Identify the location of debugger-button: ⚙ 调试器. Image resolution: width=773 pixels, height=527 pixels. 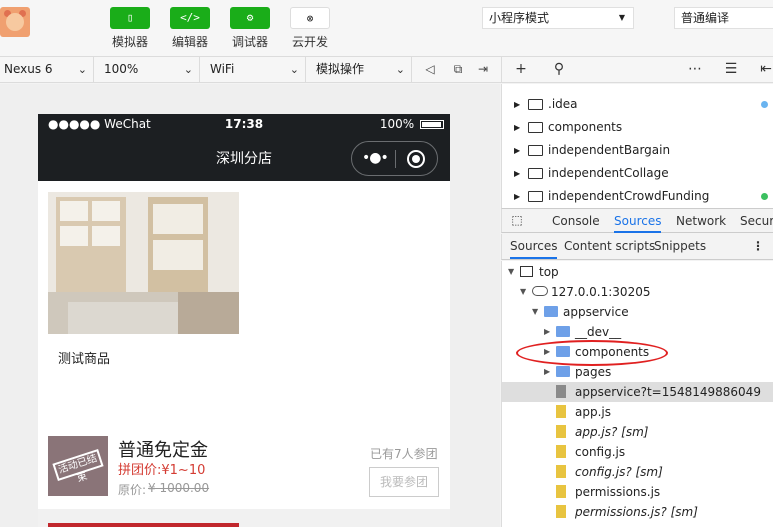
(250, 30).